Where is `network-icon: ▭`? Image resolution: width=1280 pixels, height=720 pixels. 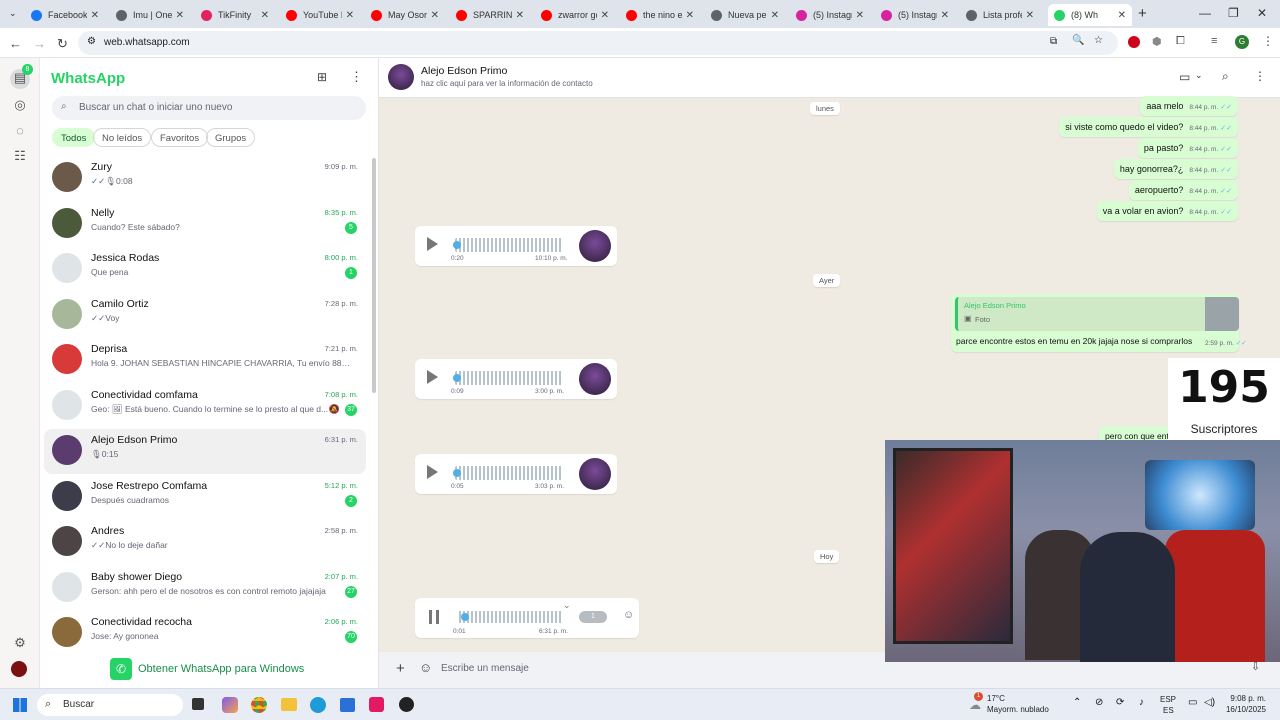 network-icon: ▭ is located at coordinates (1192, 702).